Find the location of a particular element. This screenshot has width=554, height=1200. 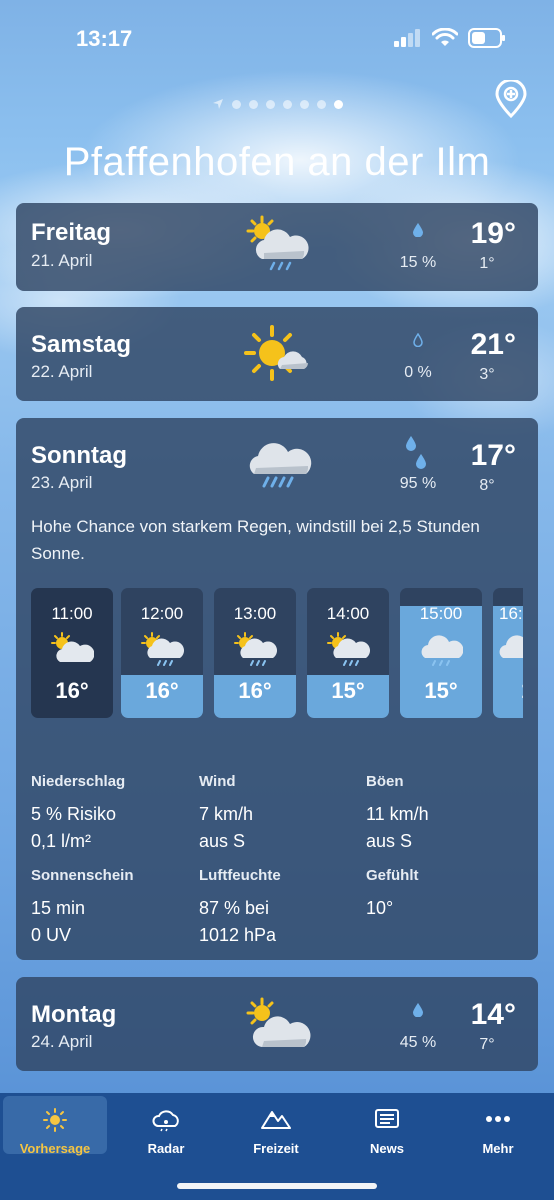

day-card-friday: Freitag 21. April 15 % 19° 1° is located at coordinates (277, 247).